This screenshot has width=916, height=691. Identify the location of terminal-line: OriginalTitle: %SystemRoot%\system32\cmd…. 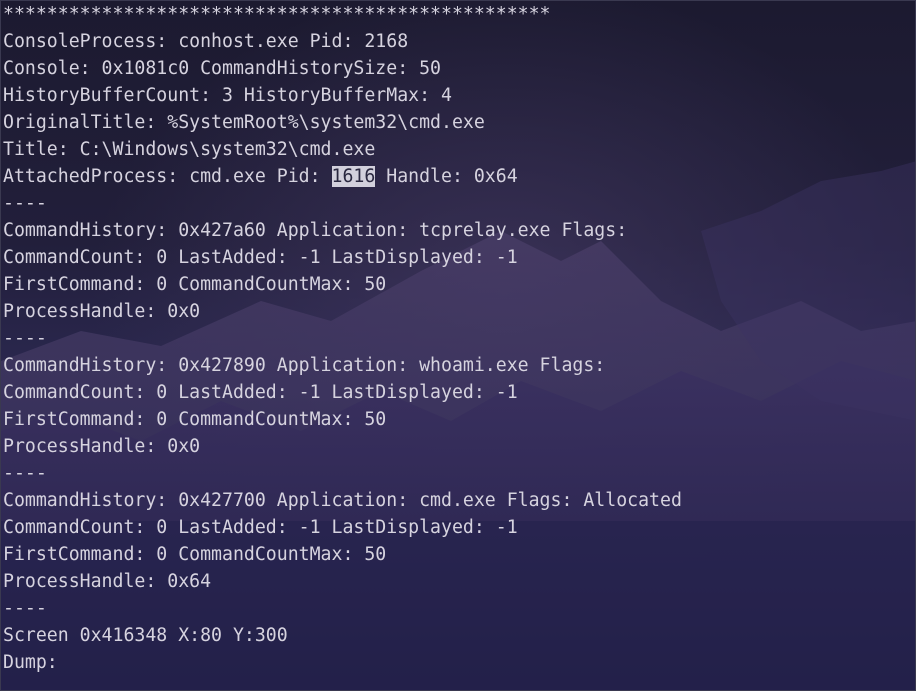
(244, 122).